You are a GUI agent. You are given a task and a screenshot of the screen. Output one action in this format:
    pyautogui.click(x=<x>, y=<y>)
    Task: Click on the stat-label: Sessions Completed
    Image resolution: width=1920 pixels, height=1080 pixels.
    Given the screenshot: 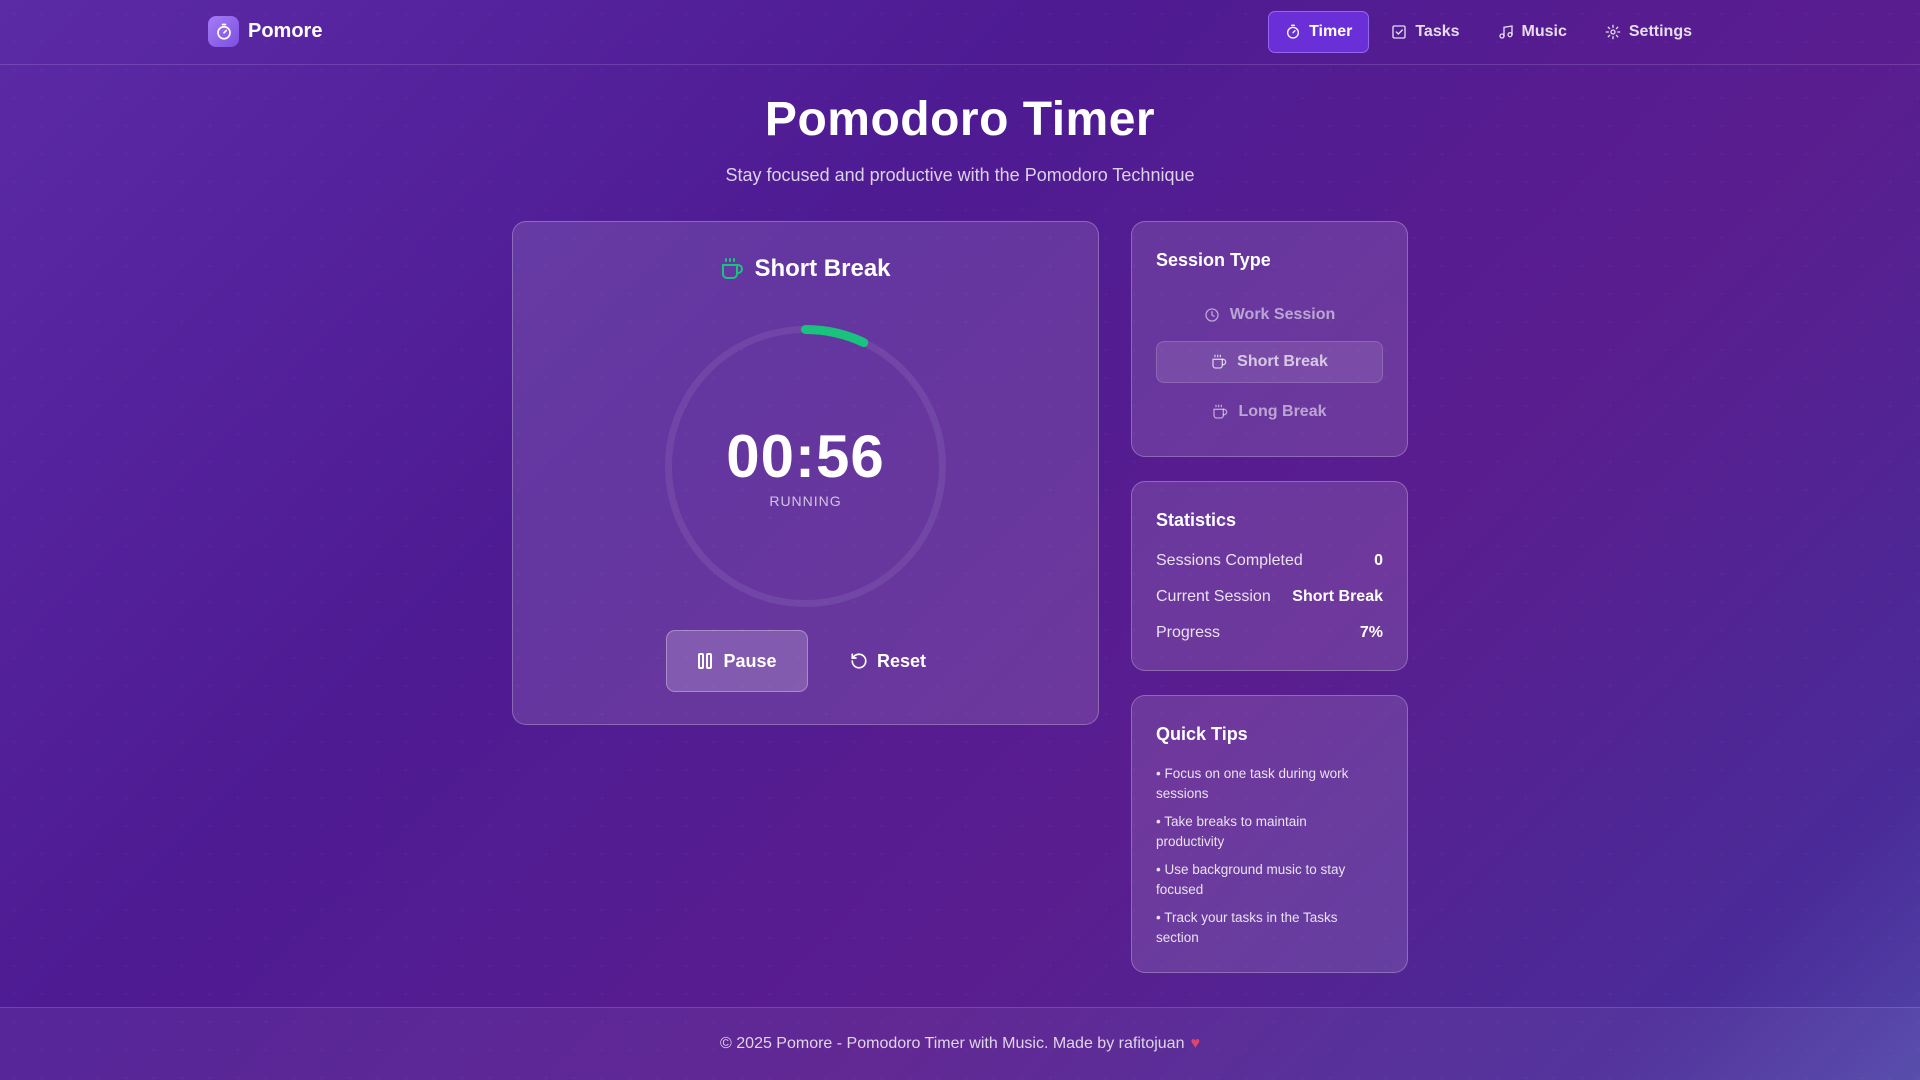 What is the action you would take?
    pyautogui.click(x=1229, y=560)
    